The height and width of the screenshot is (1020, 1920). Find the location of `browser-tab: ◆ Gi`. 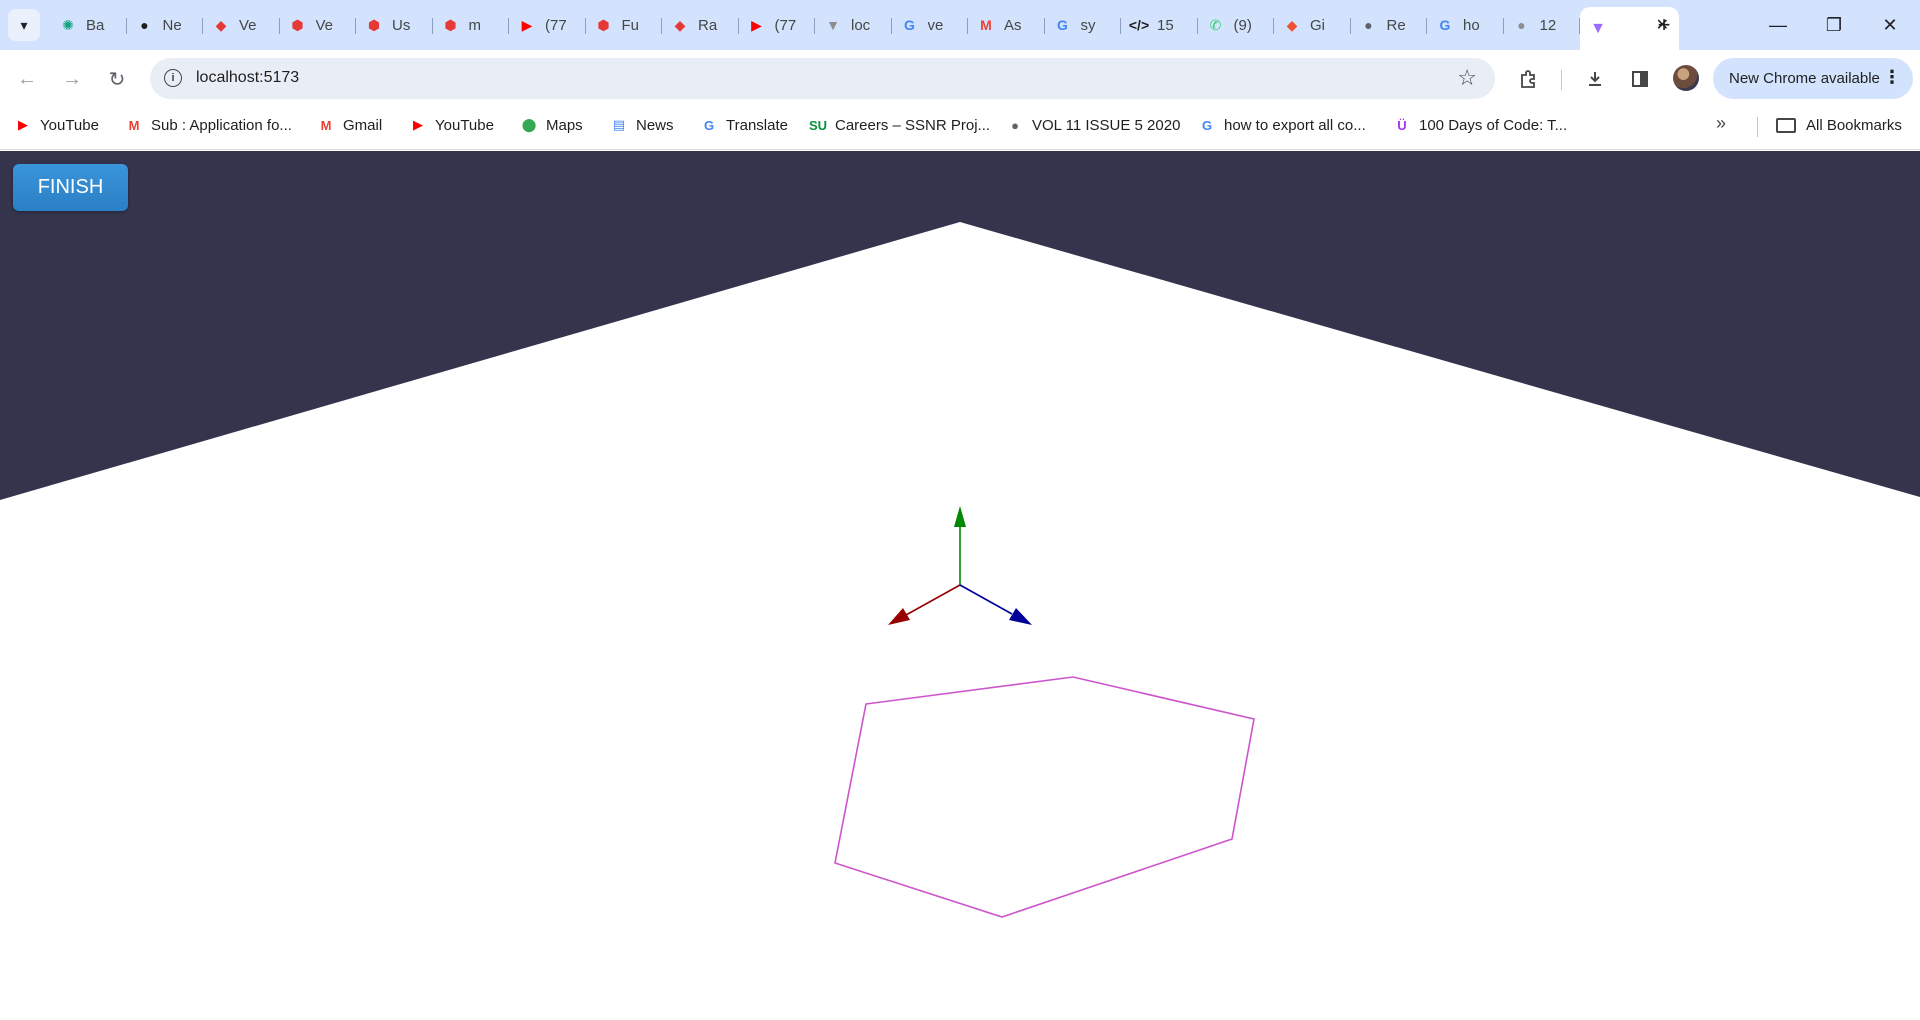

browser-tab: ◆ Gi is located at coordinates (1312, 25).